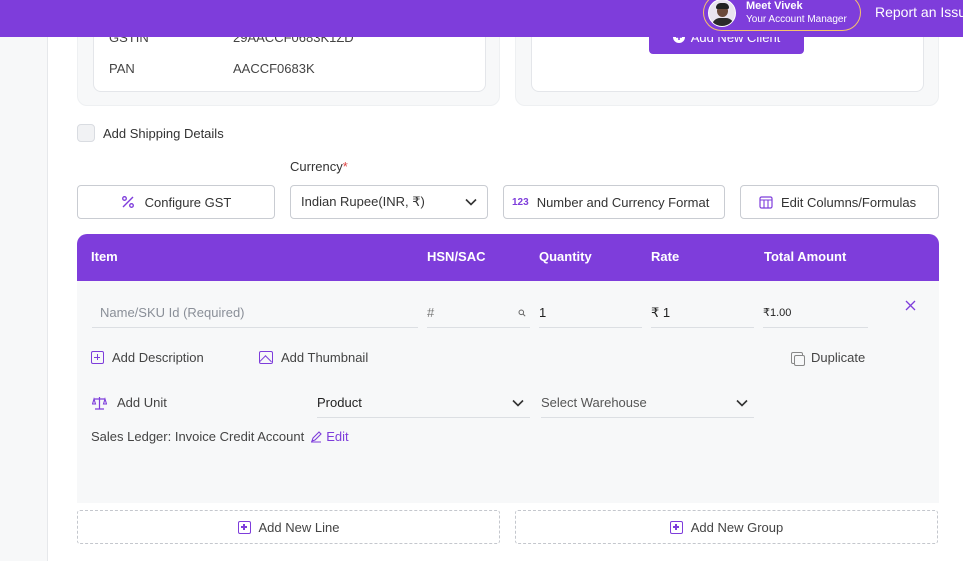 The width and height of the screenshot is (963, 561). What do you see at coordinates (828, 358) in the screenshot?
I see `duplicate-link: Duplicate` at bounding box center [828, 358].